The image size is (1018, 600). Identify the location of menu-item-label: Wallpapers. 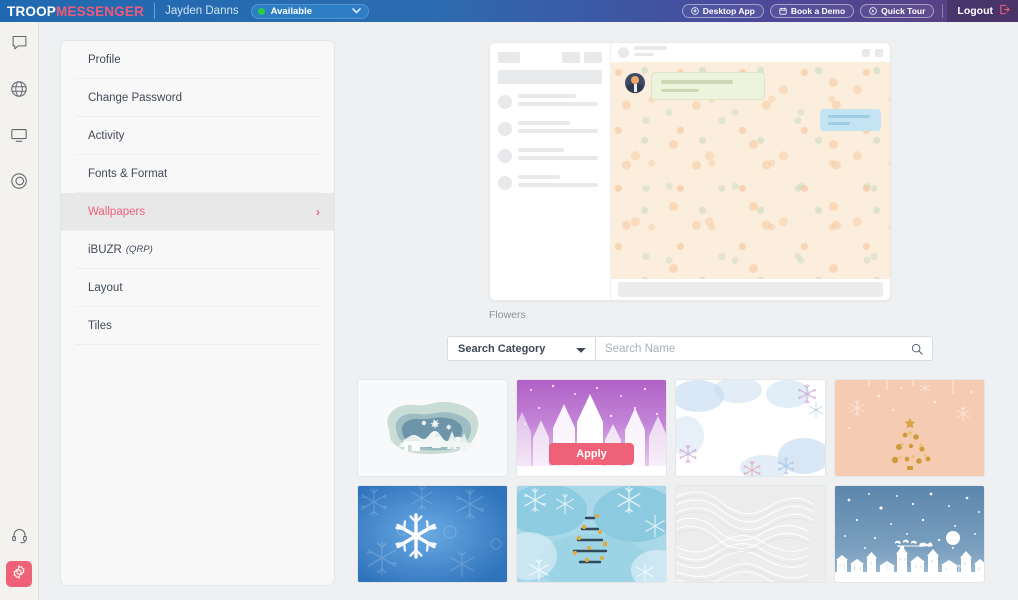
(117, 211).